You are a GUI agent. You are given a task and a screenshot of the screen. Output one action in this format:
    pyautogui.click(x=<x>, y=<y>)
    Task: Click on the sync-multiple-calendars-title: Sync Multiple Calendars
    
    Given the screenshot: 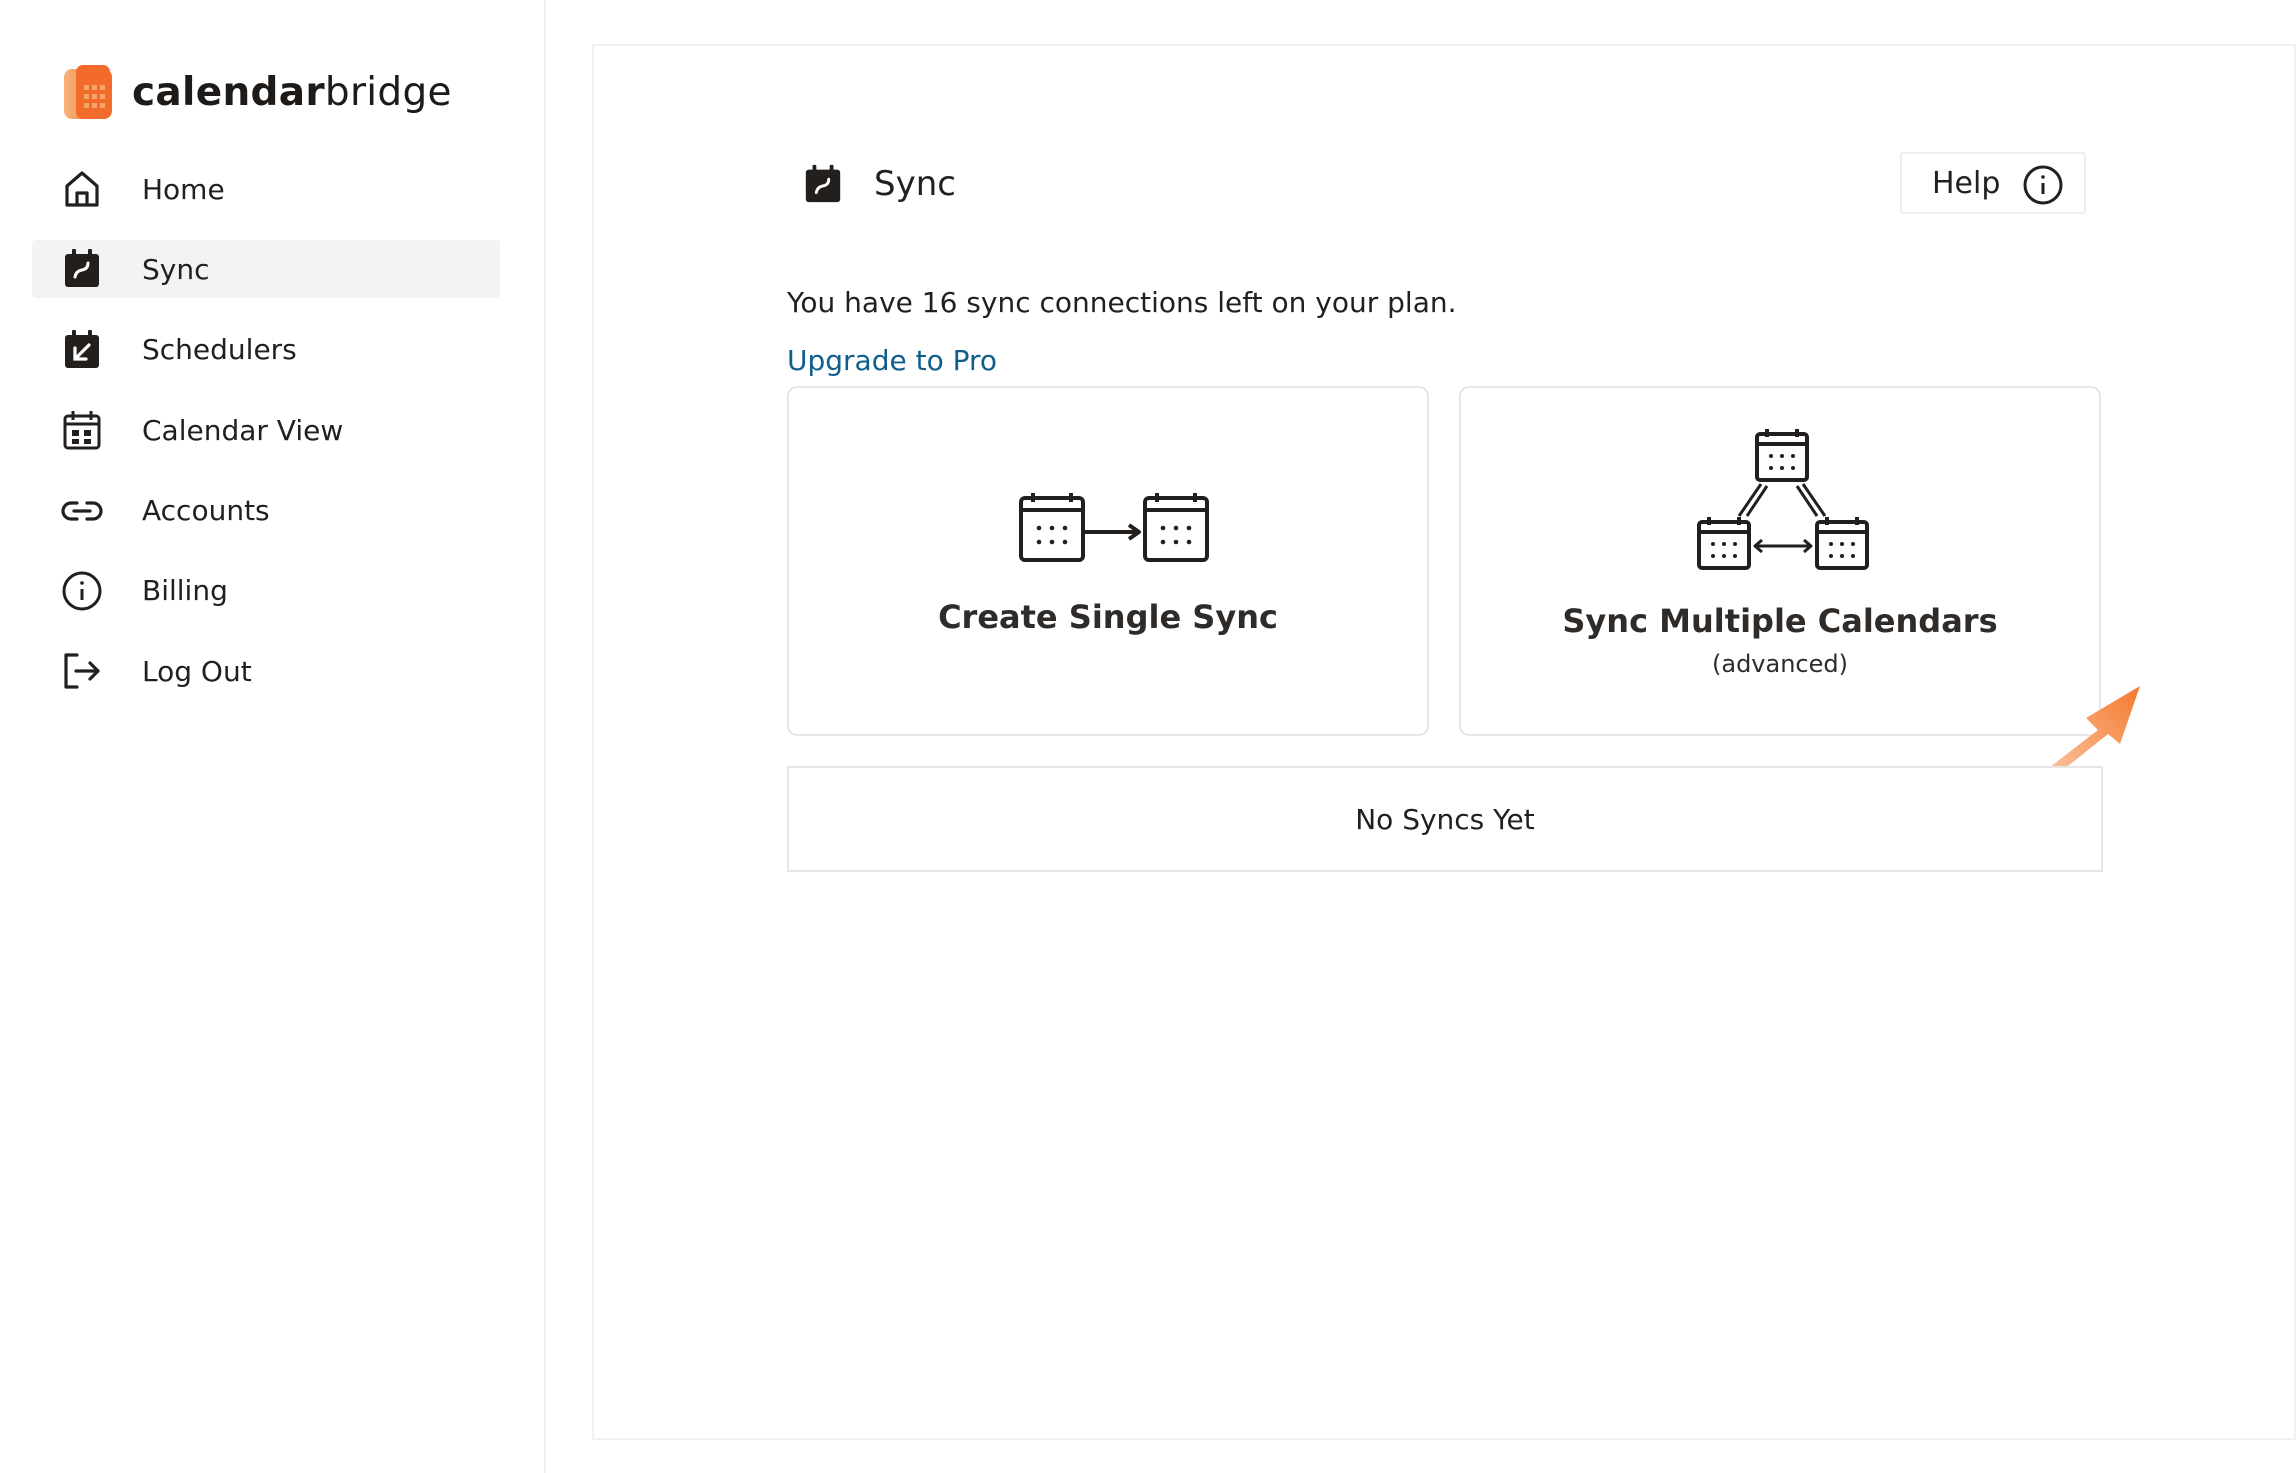 What is the action you would take?
    pyautogui.click(x=1780, y=621)
    